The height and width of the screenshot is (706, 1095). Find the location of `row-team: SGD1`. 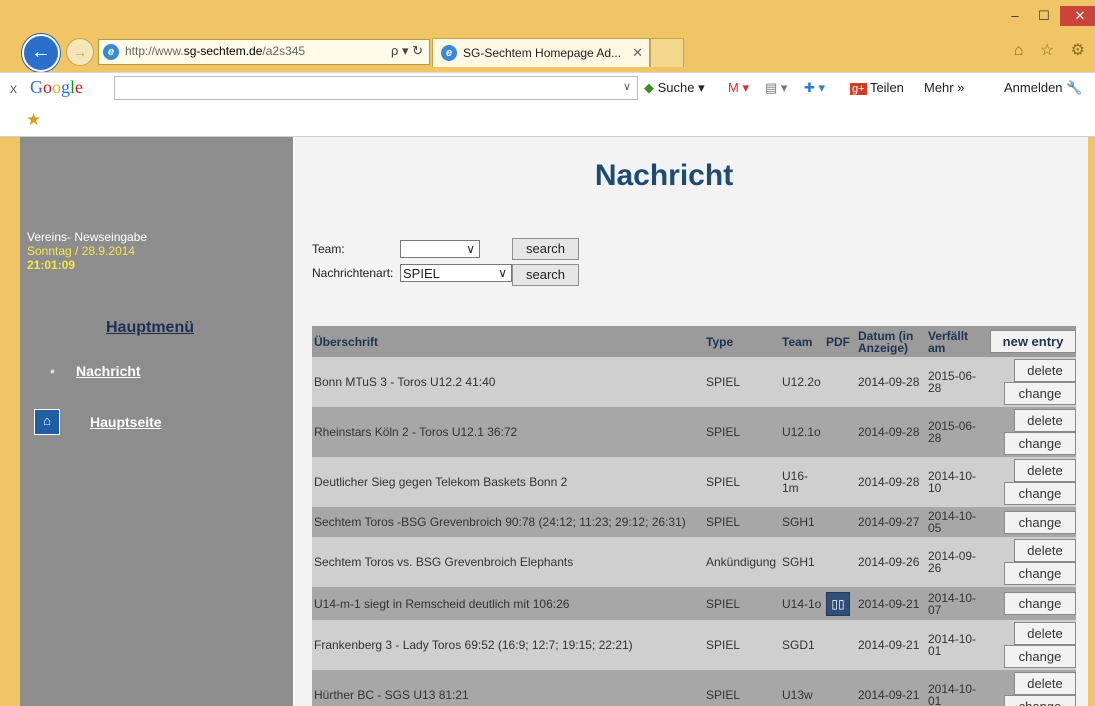

row-team: SGD1 is located at coordinates (802, 645).